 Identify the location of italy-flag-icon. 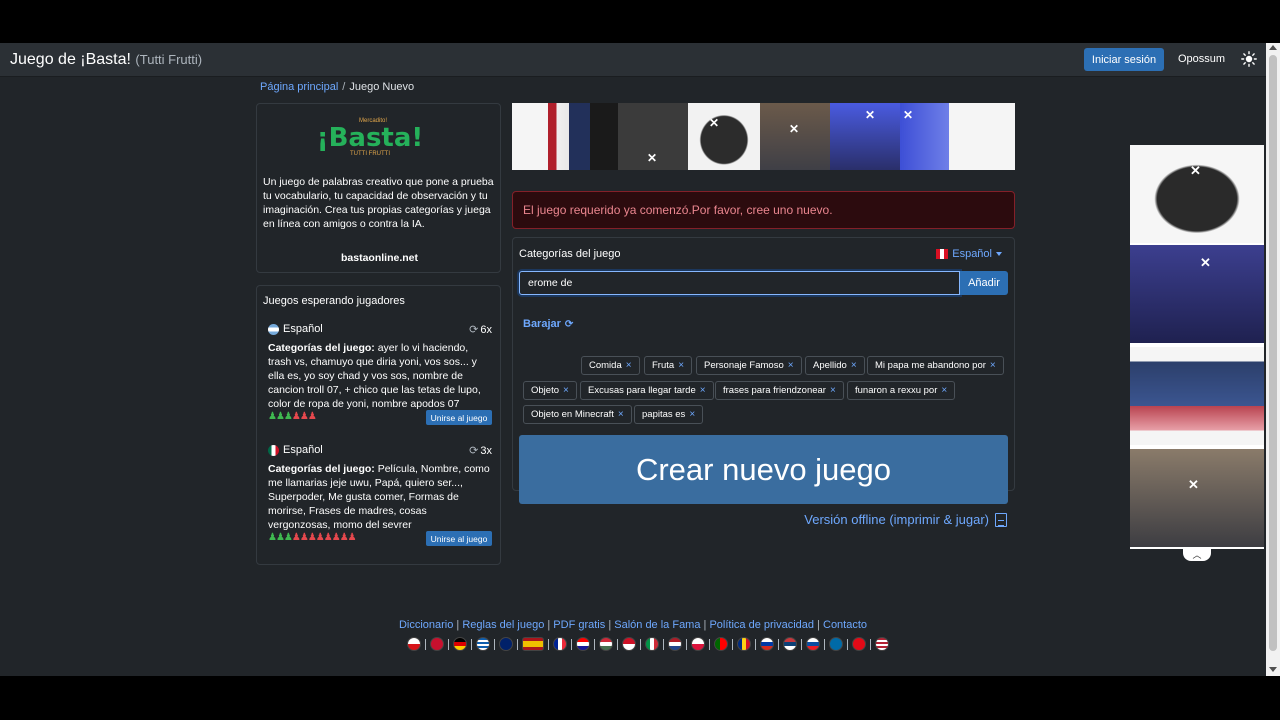
(652, 644).